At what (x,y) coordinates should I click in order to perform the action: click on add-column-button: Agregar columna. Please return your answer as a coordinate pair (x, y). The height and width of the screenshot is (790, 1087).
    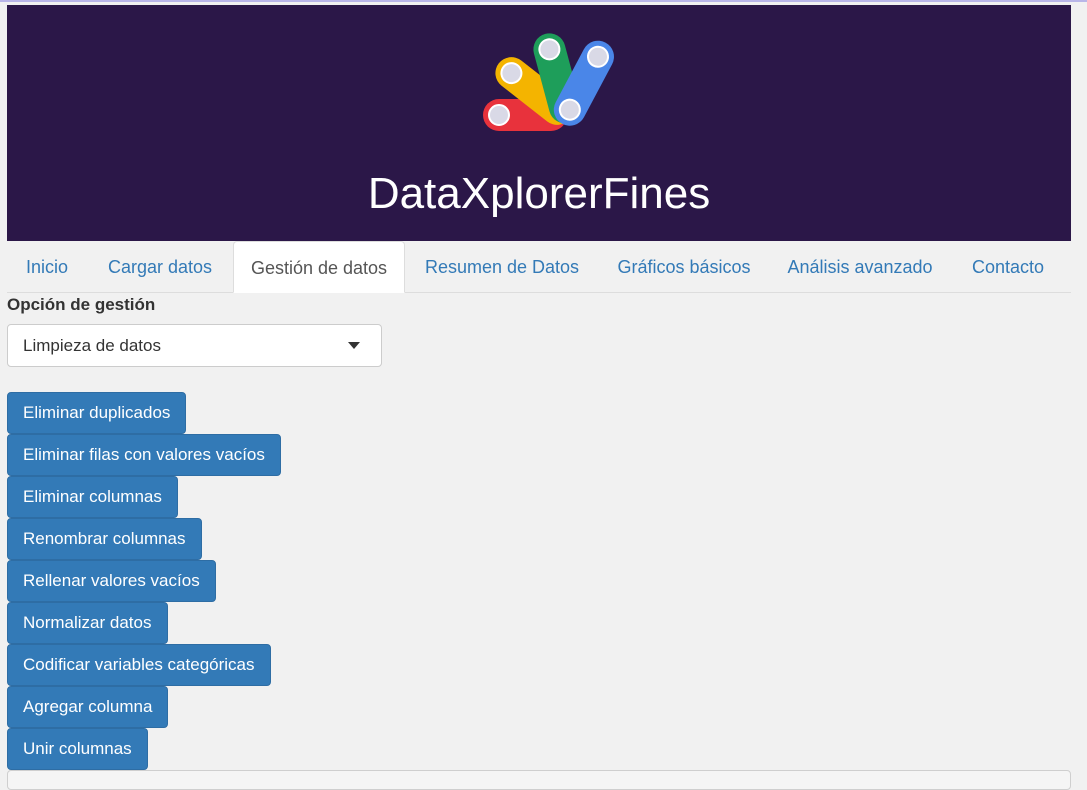
    Looking at the image, I should click on (88, 707).